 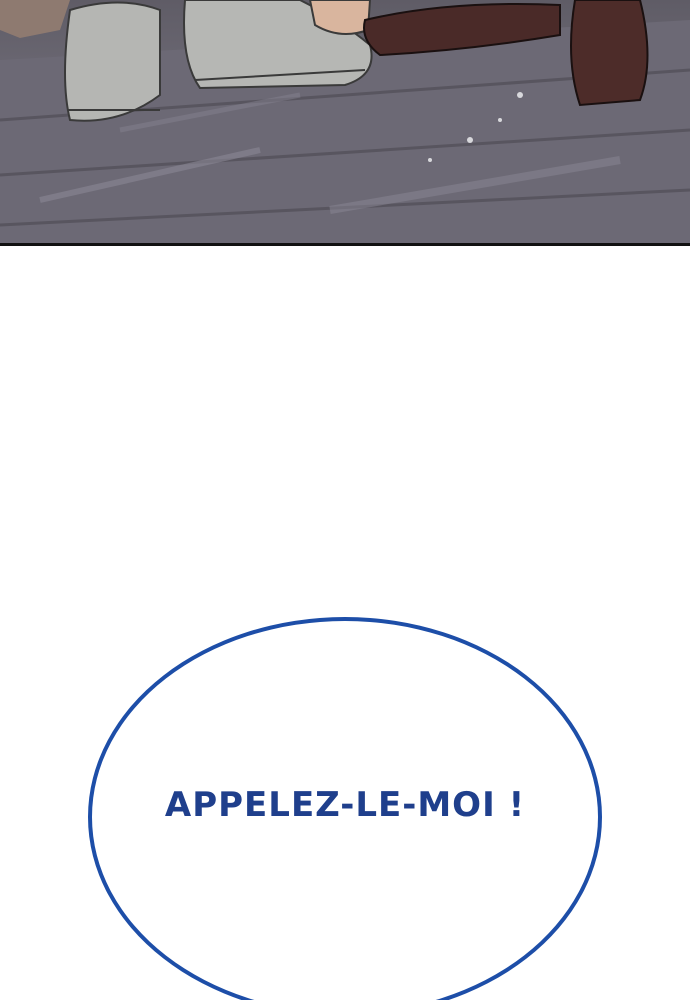 I want to click on panel-border, so click(x=345, y=244).